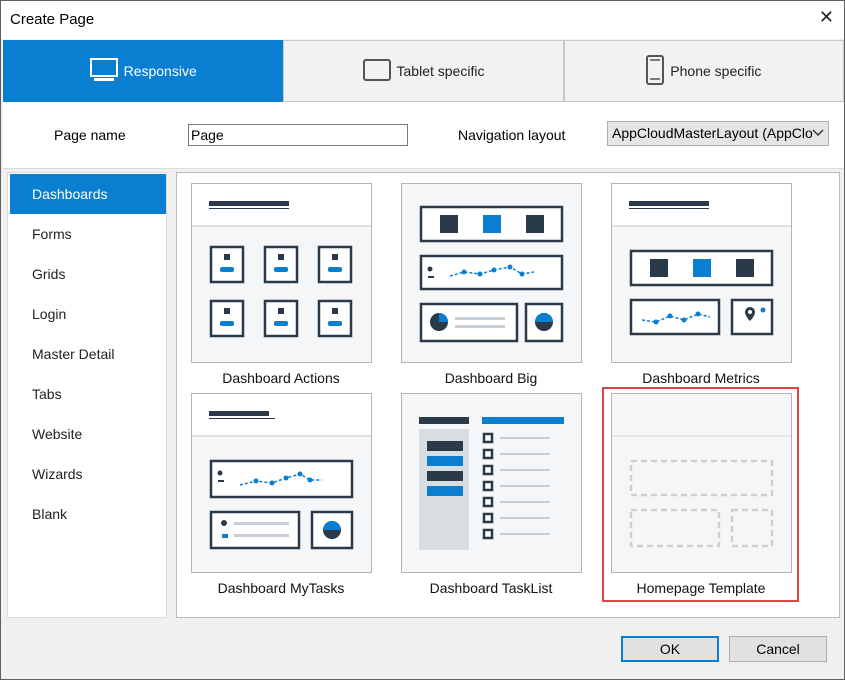 This screenshot has height=680, width=845. What do you see at coordinates (655, 71) in the screenshot?
I see `phone-icon` at bounding box center [655, 71].